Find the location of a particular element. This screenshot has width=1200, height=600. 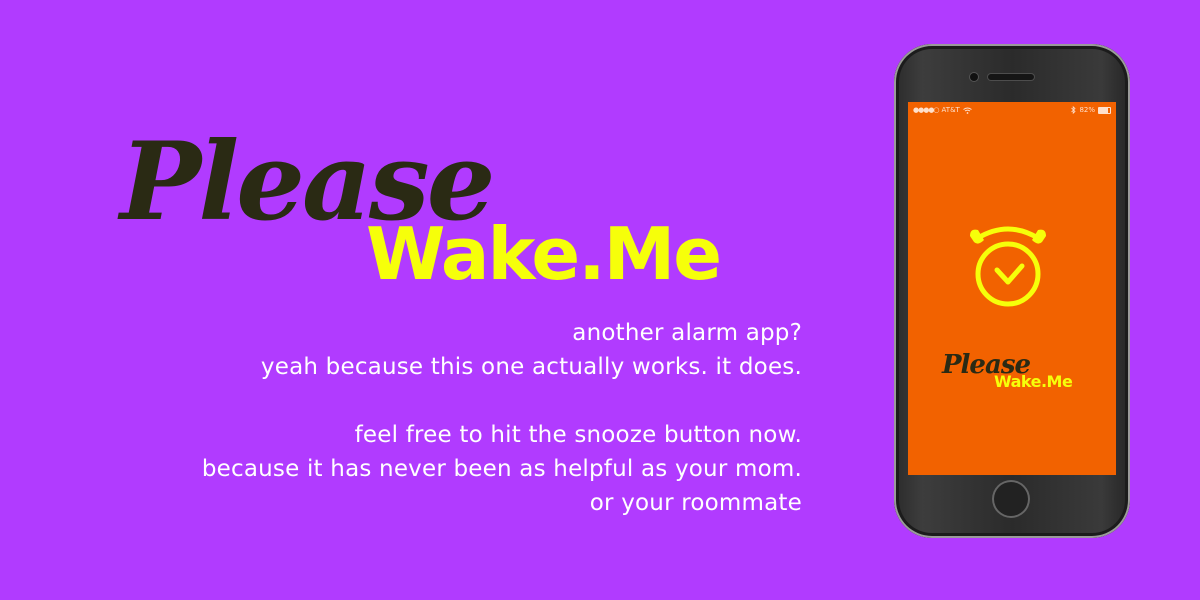

carrier-label: AT&T is located at coordinates (950, 110).